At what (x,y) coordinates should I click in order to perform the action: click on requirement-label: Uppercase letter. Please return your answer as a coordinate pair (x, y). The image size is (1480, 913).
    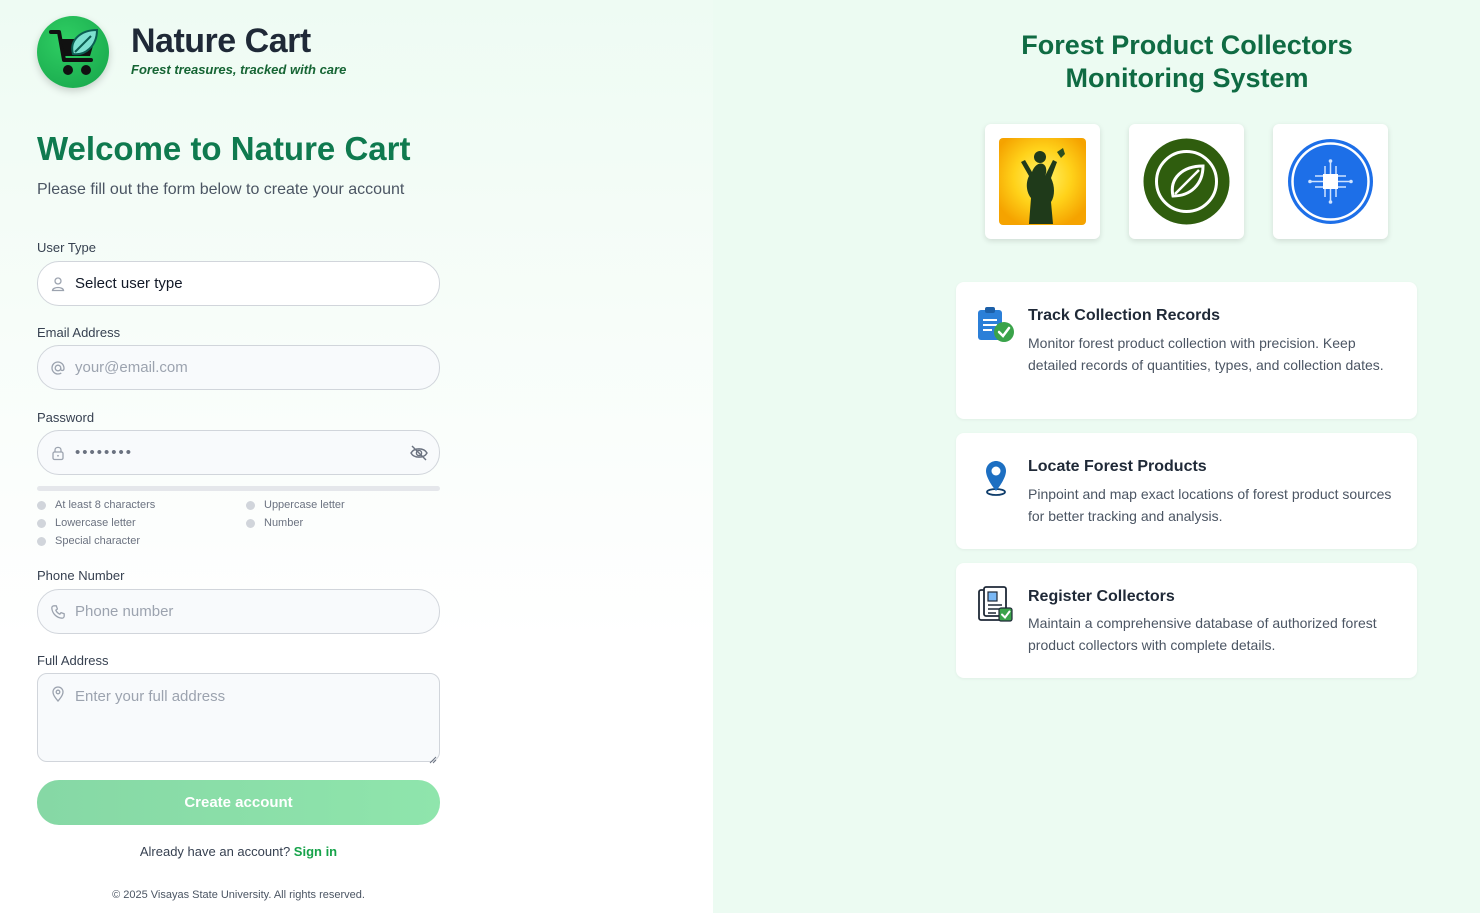
    Looking at the image, I should click on (304, 505).